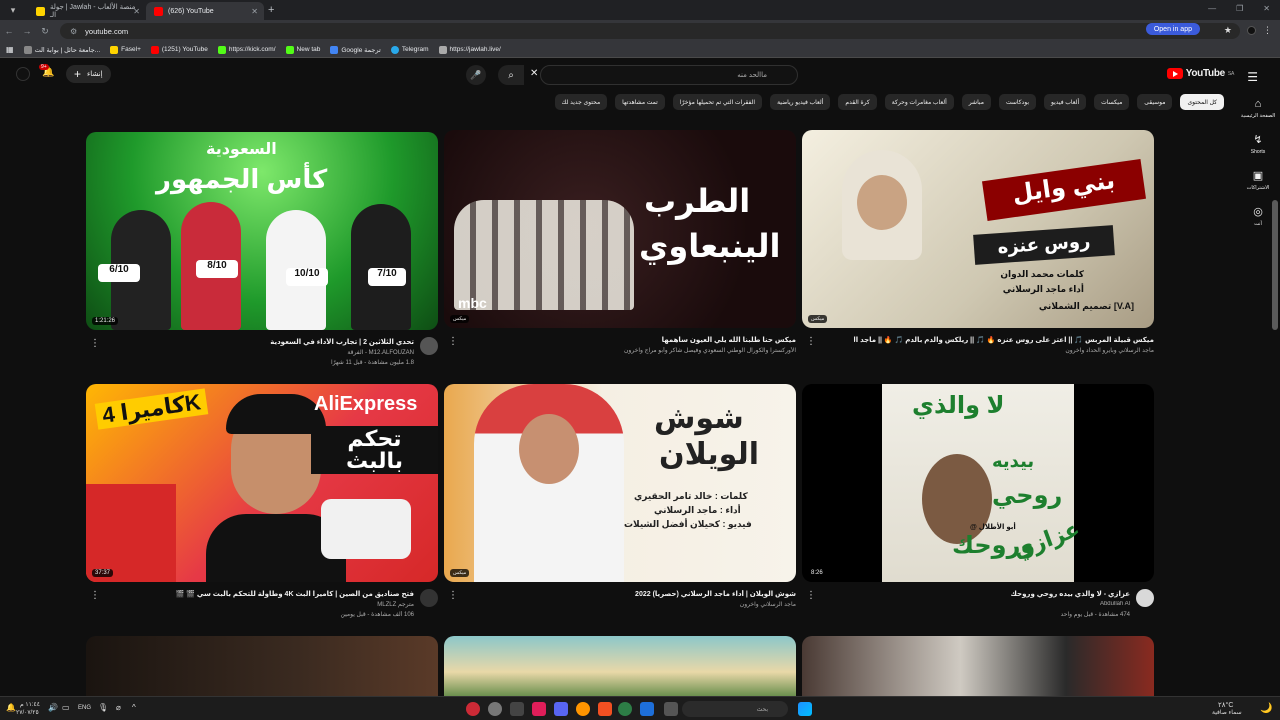  I want to click on clock-time: ١١:٤٤ م, so click(30, 704).